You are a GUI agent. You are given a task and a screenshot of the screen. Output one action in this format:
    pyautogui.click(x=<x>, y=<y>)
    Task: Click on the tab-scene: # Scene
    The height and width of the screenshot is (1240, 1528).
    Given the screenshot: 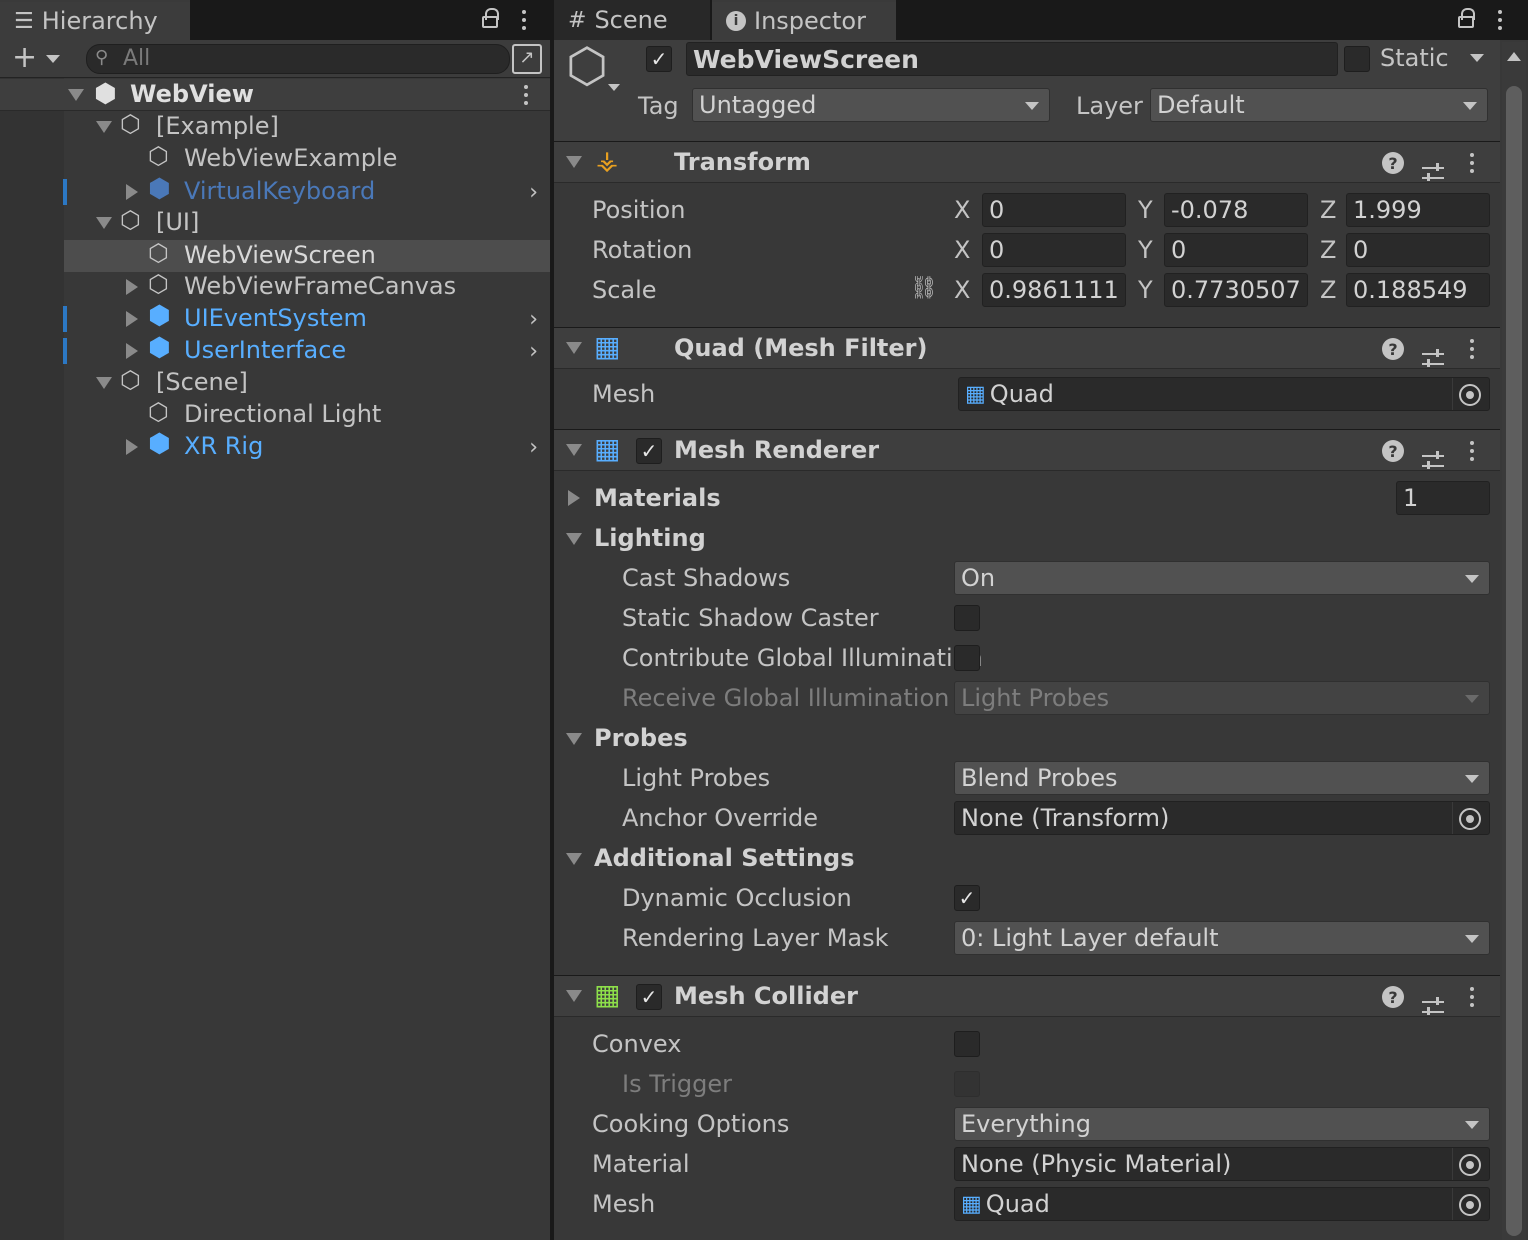 What is the action you would take?
    pyautogui.click(x=632, y=20)
    